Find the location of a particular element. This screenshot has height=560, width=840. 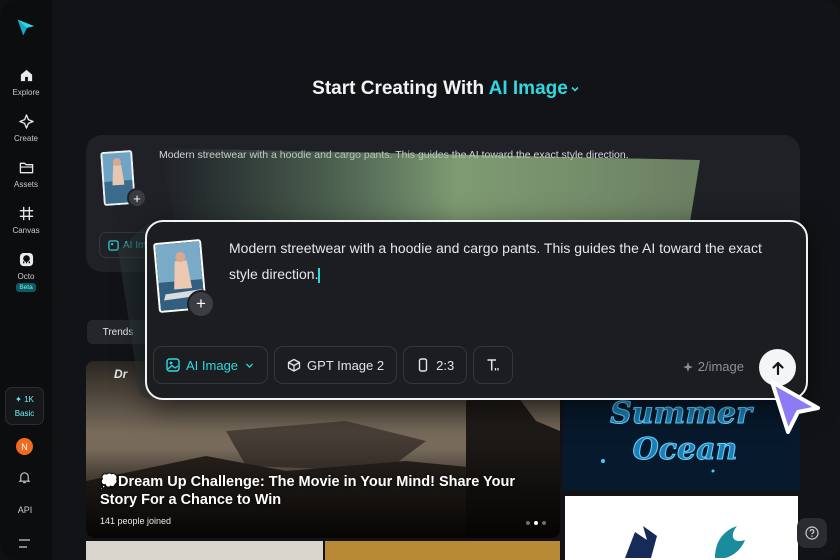

avatar: N is located at coordinates (24, 446).